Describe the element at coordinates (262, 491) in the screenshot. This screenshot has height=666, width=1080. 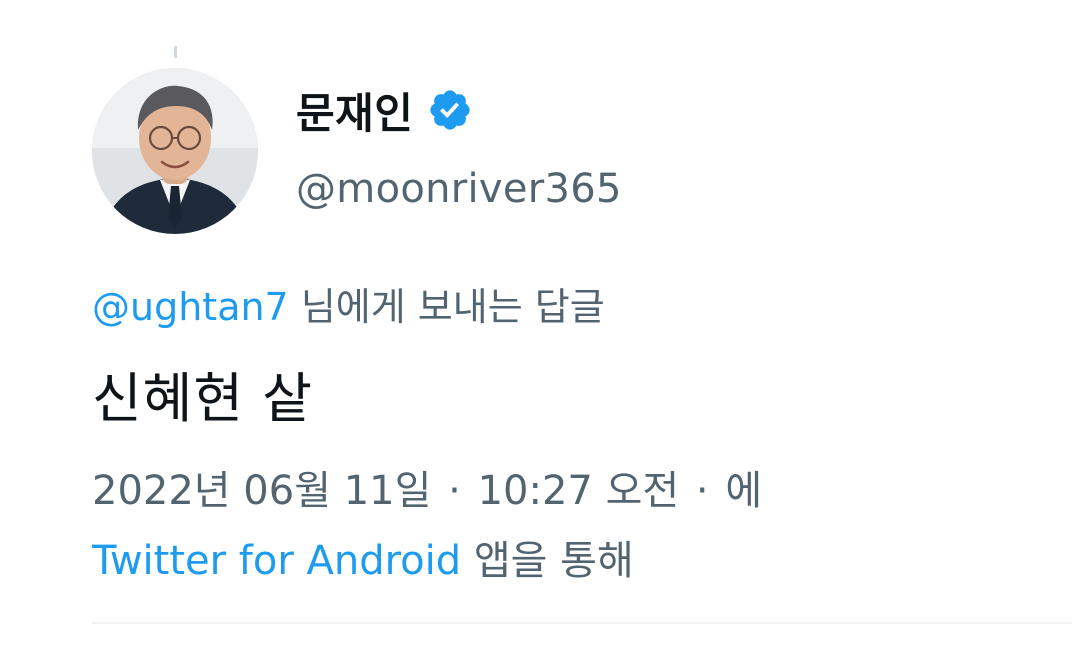
I see `tweet-date: 2022년 06월 11일` at that location.